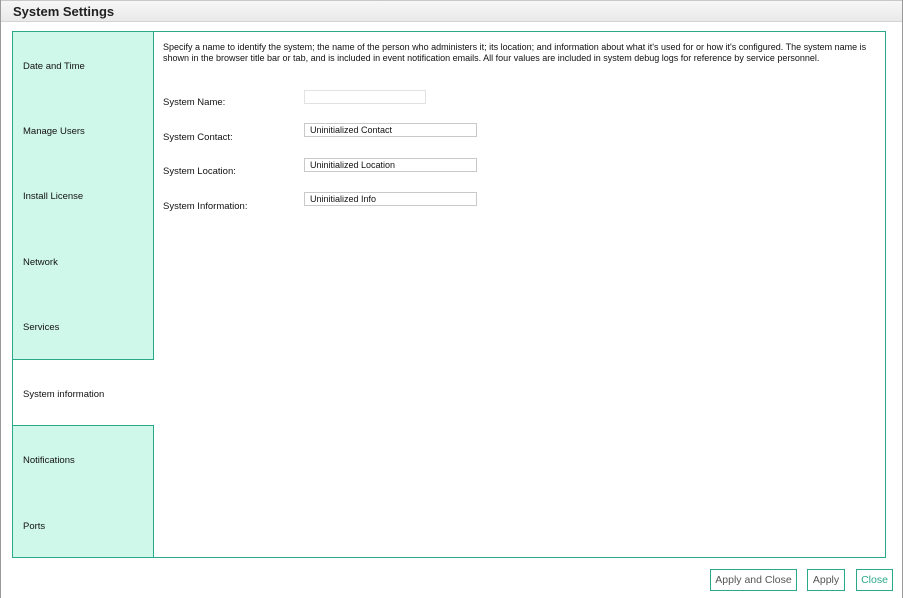 This screenshot has height=598, width=903. What do you see at coordinates (390, 199) in the screenshot?
I see `system-information-input` at bounding box center [390, 199].